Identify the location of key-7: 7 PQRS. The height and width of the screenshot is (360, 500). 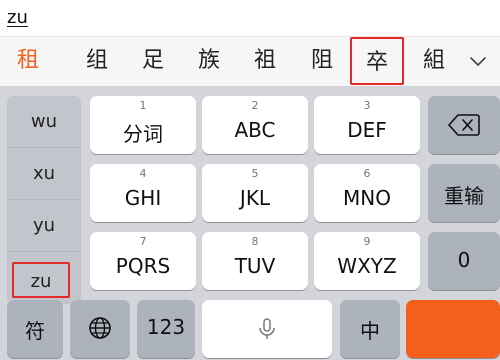
(143, 261).